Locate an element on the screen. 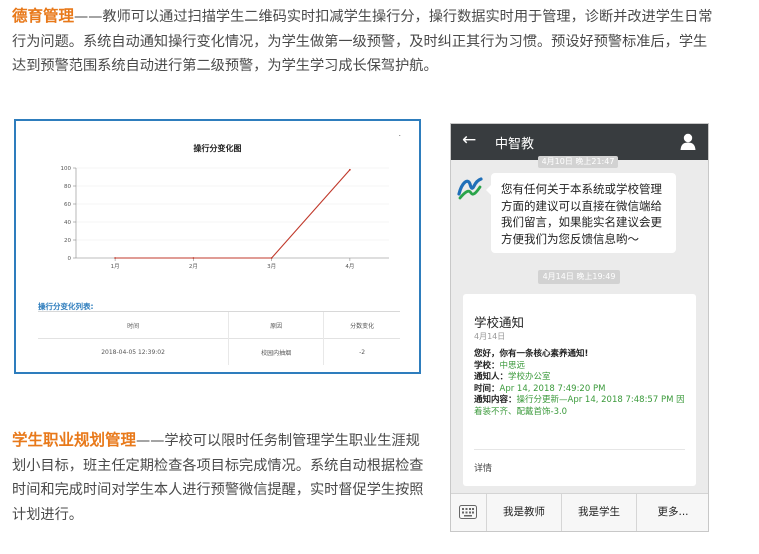 Image resolution: width=759 pixels, height=554 pixels. column-header-score-change: 分数变化 is located at coordinates (361, 325).